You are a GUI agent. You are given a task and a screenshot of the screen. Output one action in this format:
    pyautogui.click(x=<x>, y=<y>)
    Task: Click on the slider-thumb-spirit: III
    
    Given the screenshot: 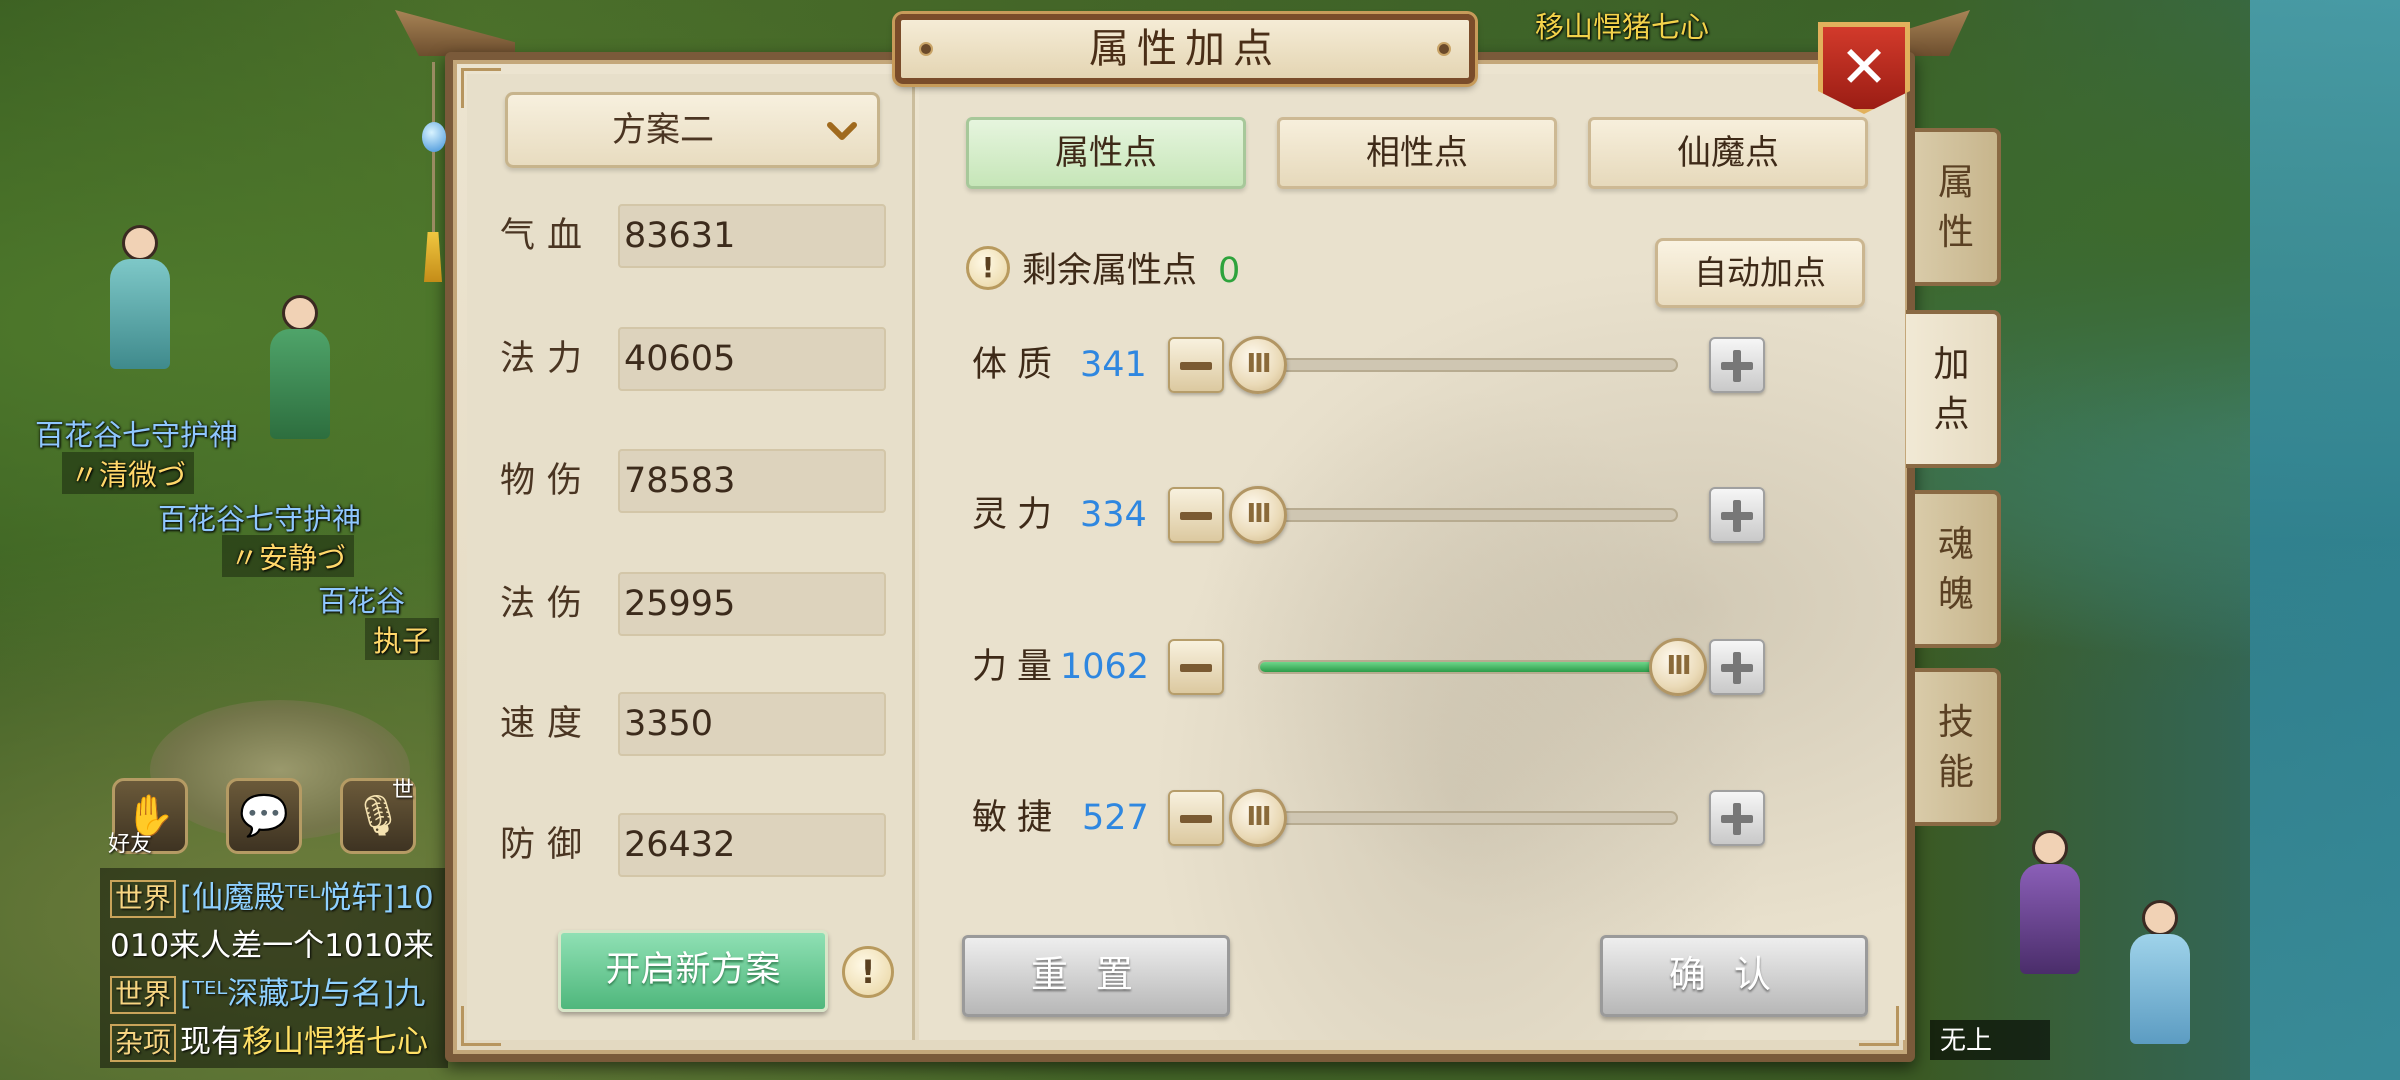 What is the action you would take?
    pyautogui.click(x=1258, y=515)
    